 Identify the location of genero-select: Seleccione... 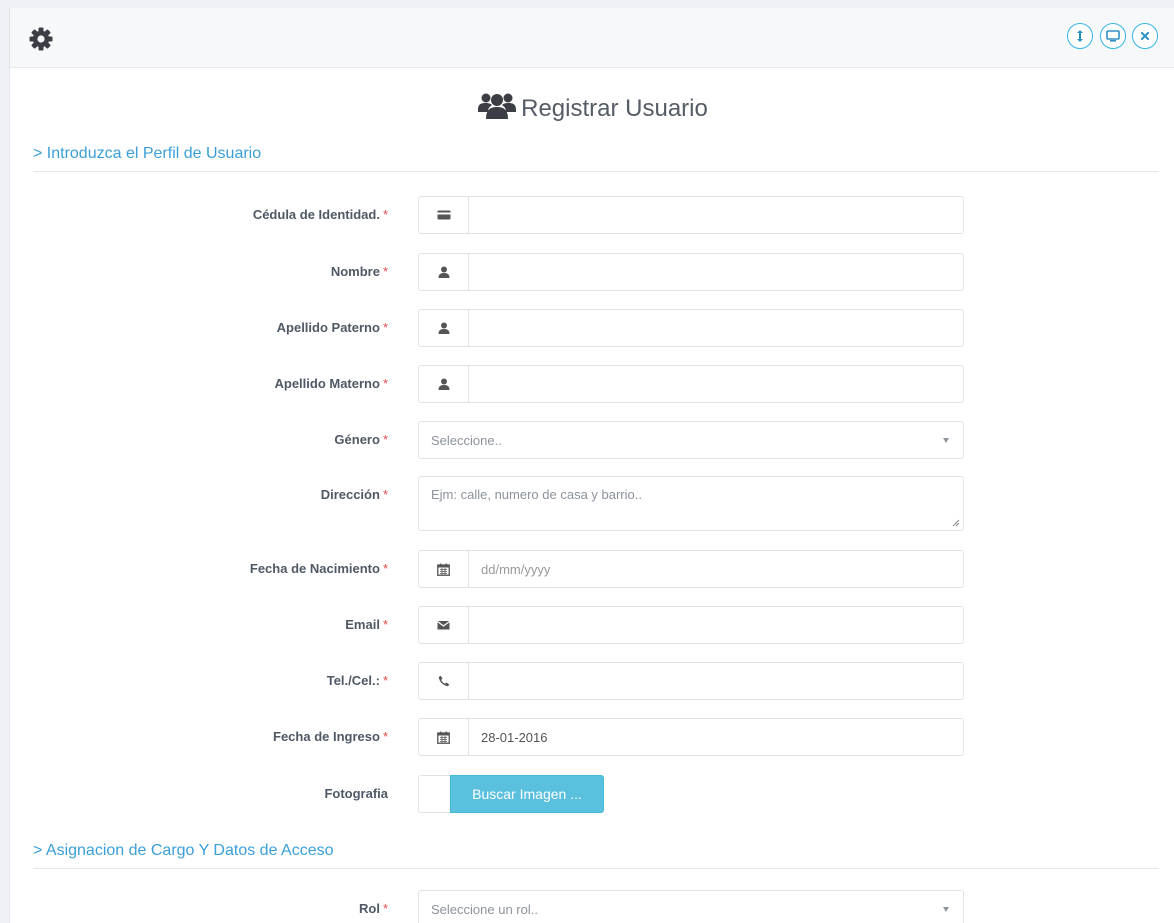
(691, 440).